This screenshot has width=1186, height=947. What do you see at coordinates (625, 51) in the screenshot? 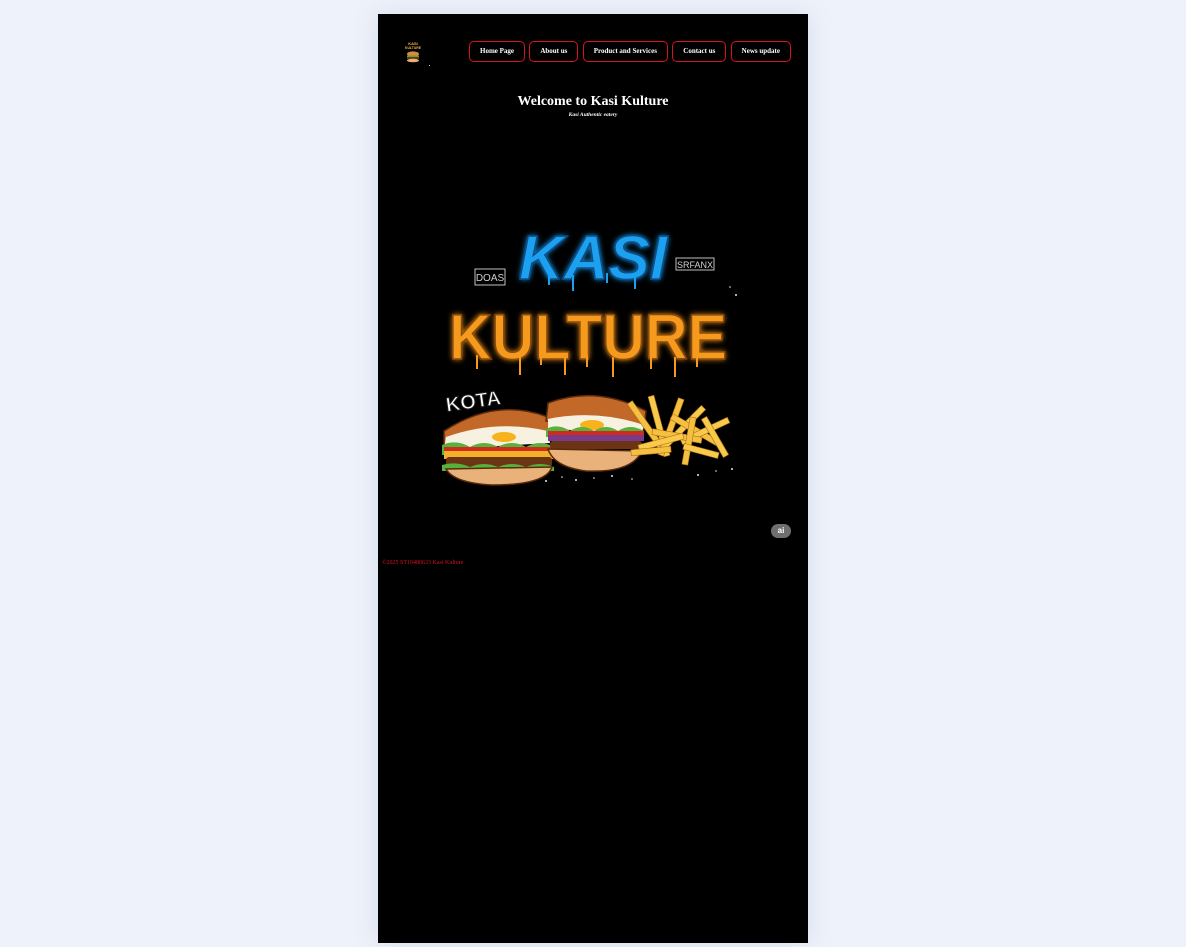
I see `nav-products-button: Product and Services` at bounding box center [625, 51].